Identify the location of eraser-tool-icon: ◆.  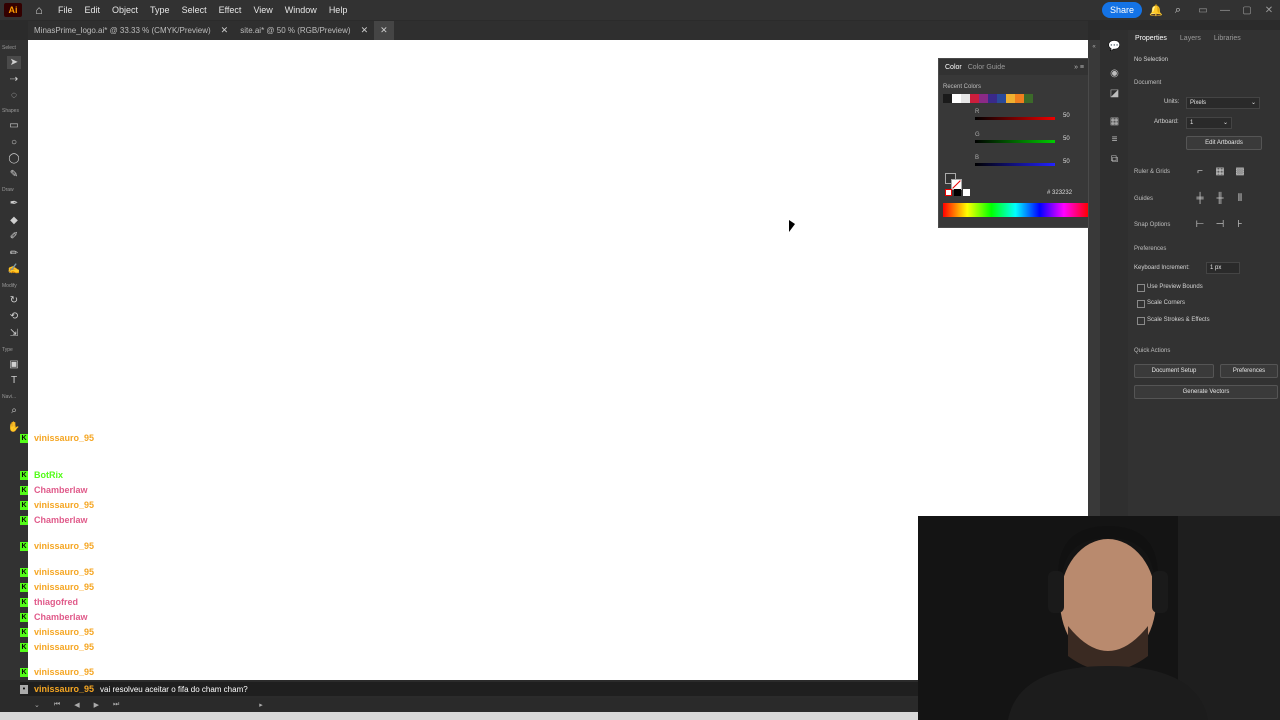
(14, 220).